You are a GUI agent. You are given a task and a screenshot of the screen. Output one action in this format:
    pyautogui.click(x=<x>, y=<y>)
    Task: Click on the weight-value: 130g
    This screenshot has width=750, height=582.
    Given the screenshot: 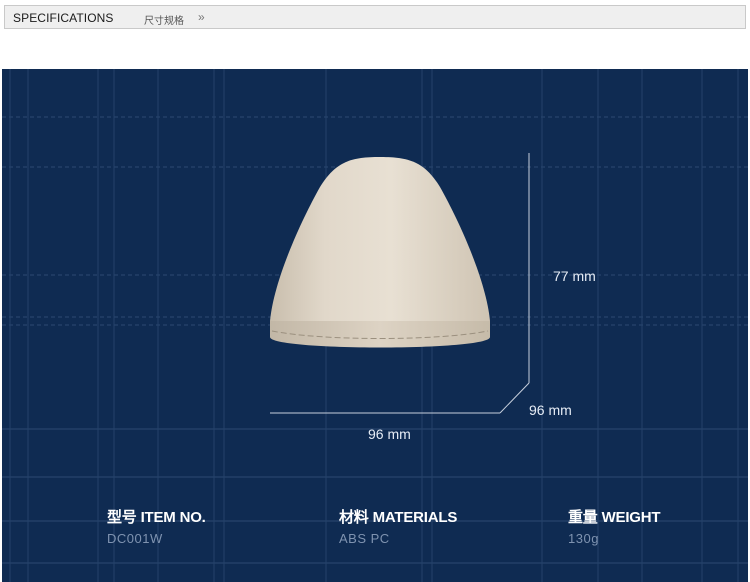 What is the action you would take?
    pyautogui.click(x=583, y=538)
    